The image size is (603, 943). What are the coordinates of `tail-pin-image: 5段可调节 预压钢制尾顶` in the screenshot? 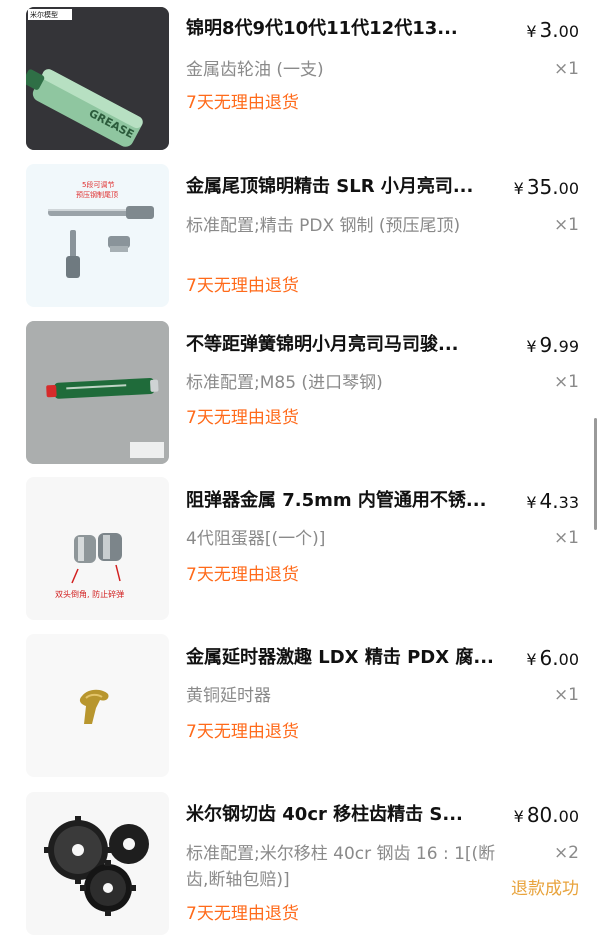 It's located at (97, 235).